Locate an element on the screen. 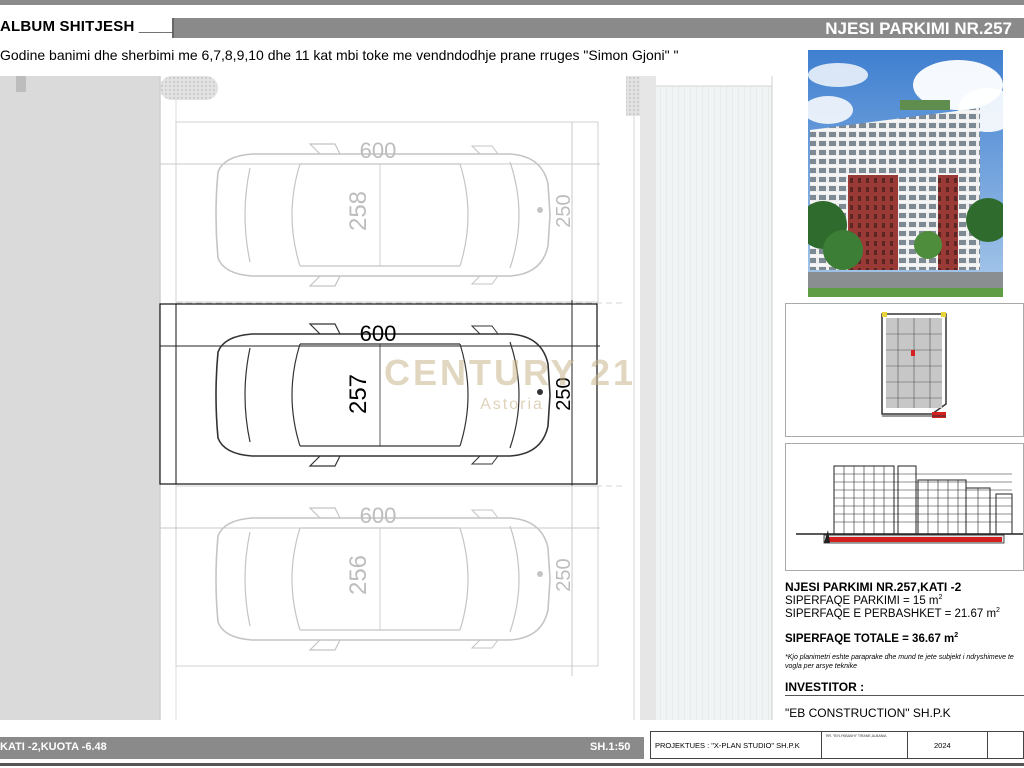 The height and width of the screenshot is (768, 1024). space-257-length: 600 is located at coordinates (378, 333).